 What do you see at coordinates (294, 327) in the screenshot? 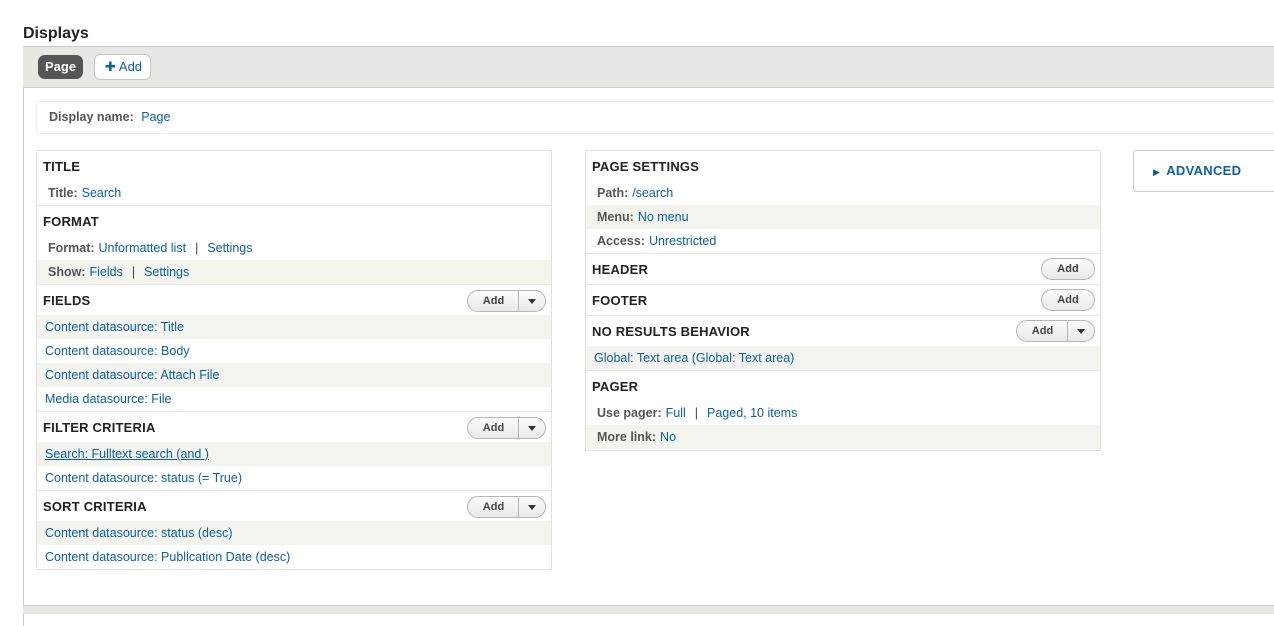
I see `field-item: Content datasource: Title` at bounding box center [294, 327].